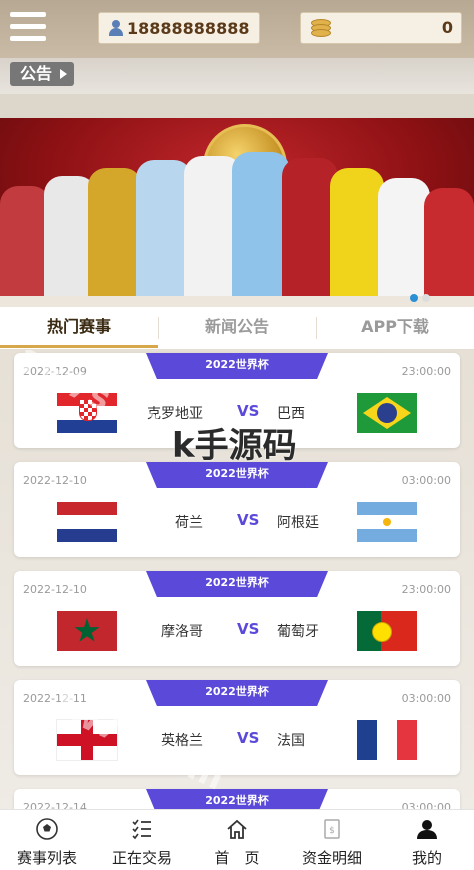 The image size is (474, 870). Describe the element at coordinates (182, 632) in the screenshot. I see `home-team: 摩洛哥` at that location.